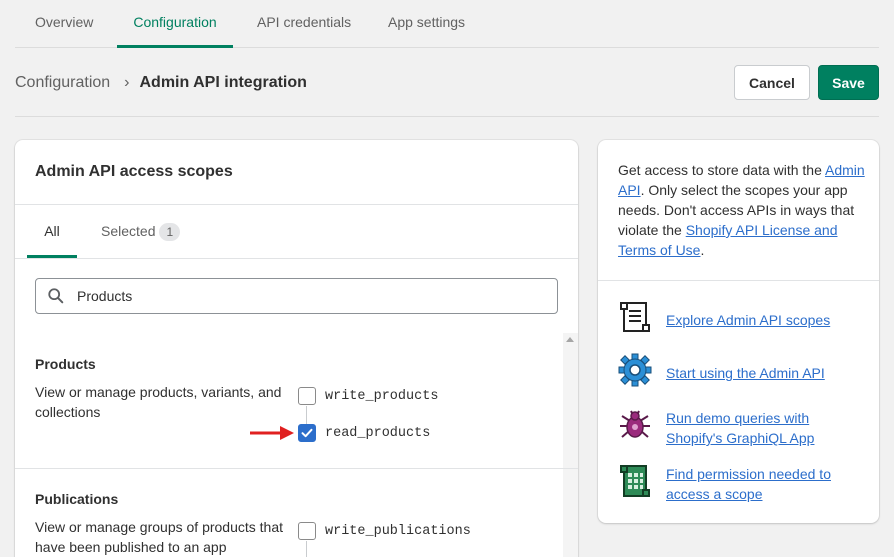 This screenshot has height=557, width=894. What do you see at coordinates (772, 82) in the screenshot?
I see `cancel-button: Cancel` at bounding box center [772, 82].